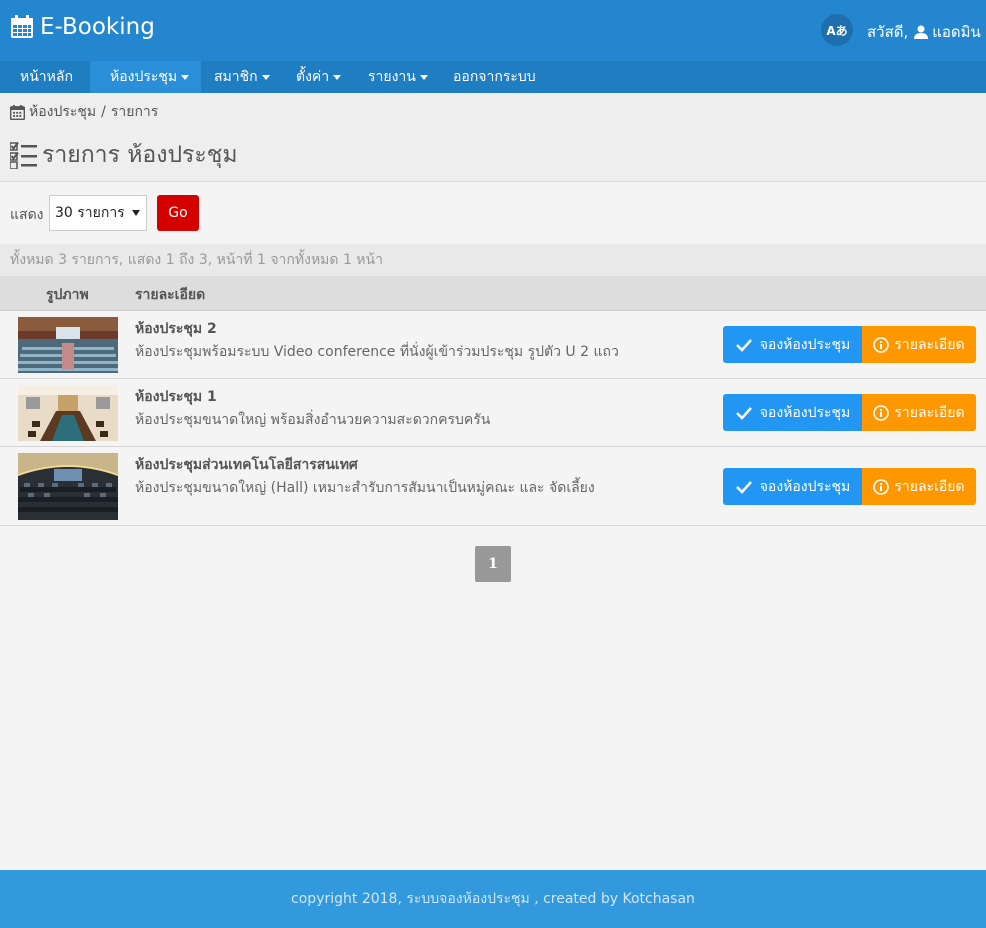  Describe the element at coordinates (176, 329) in the screenshot. I see `room-title: ห้องประชุม 2` at that location.